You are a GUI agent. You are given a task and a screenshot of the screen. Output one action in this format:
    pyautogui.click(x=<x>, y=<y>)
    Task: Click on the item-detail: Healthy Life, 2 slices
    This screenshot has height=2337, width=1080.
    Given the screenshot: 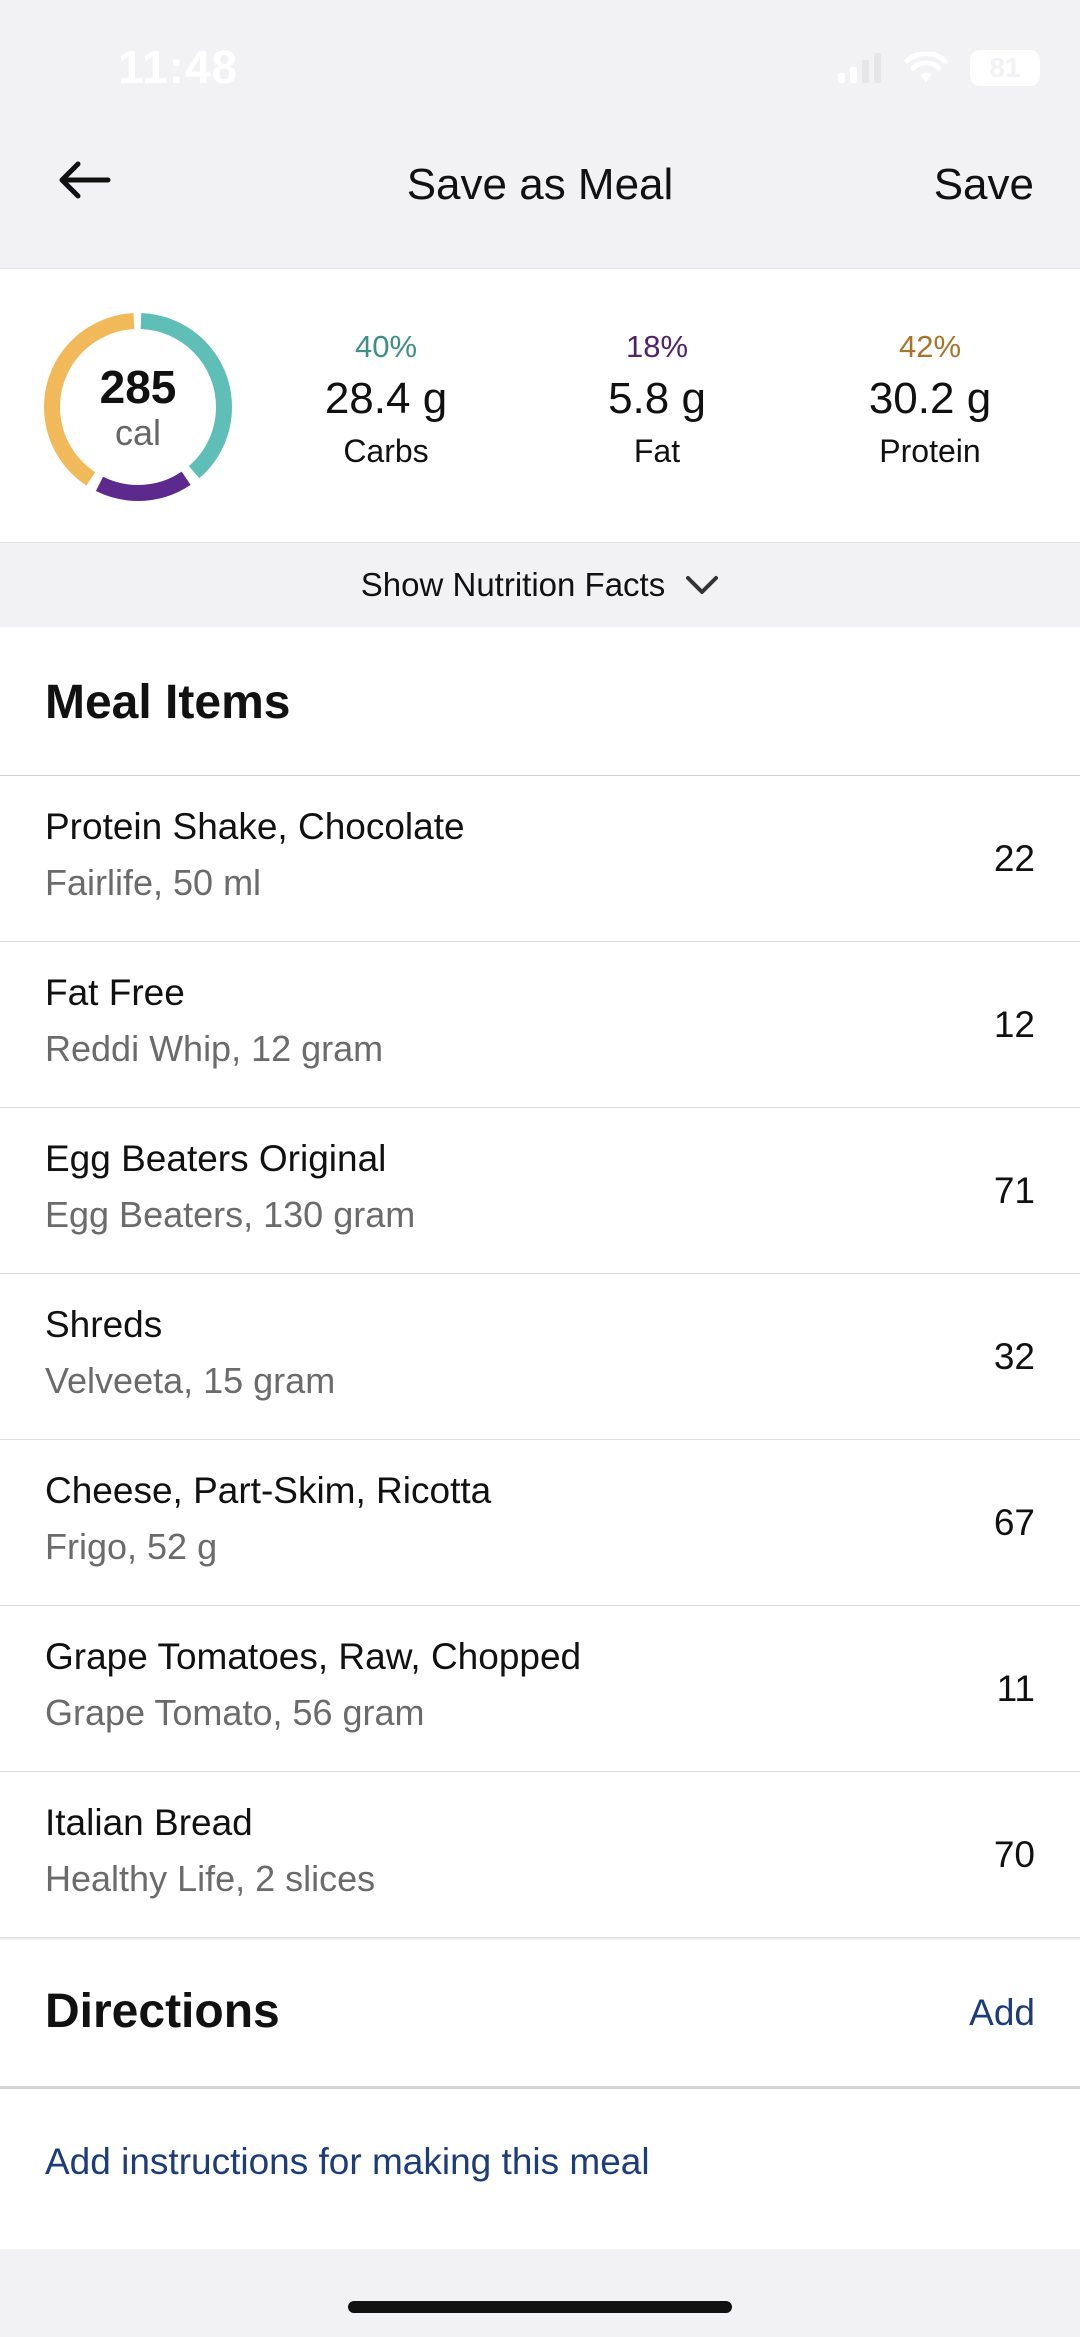 What is the action you would take?
    pyautogui.click(x=210, y=1878)
    